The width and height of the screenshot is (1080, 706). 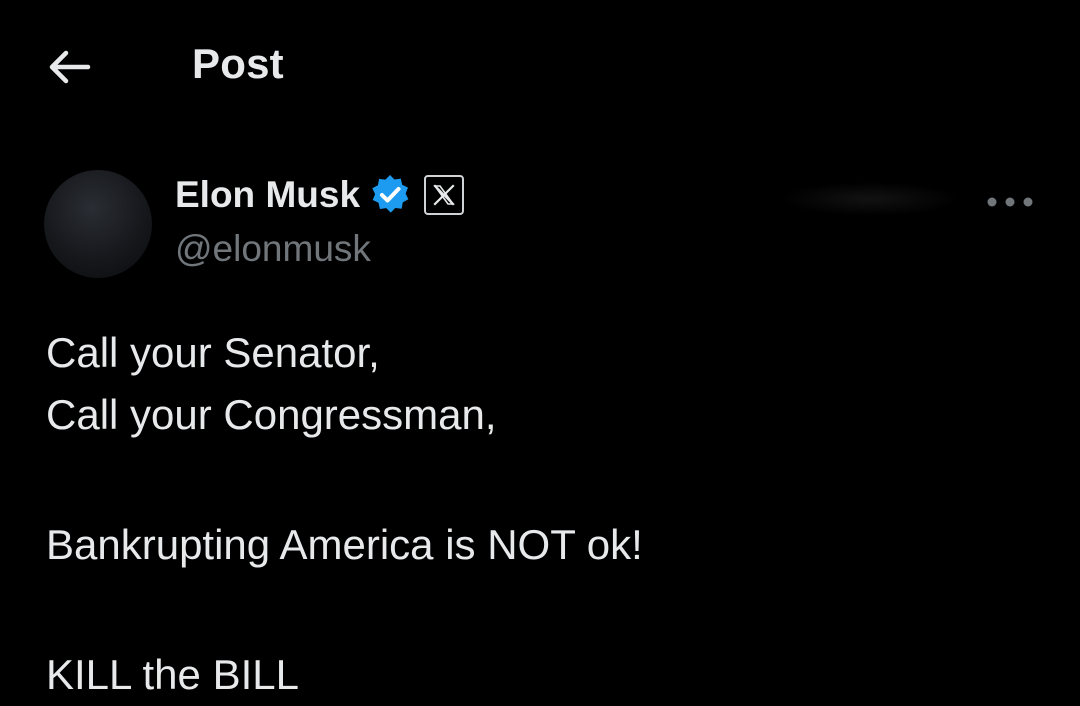 I want to click on display-name: Elon Musk, so click(x=267, y=195).